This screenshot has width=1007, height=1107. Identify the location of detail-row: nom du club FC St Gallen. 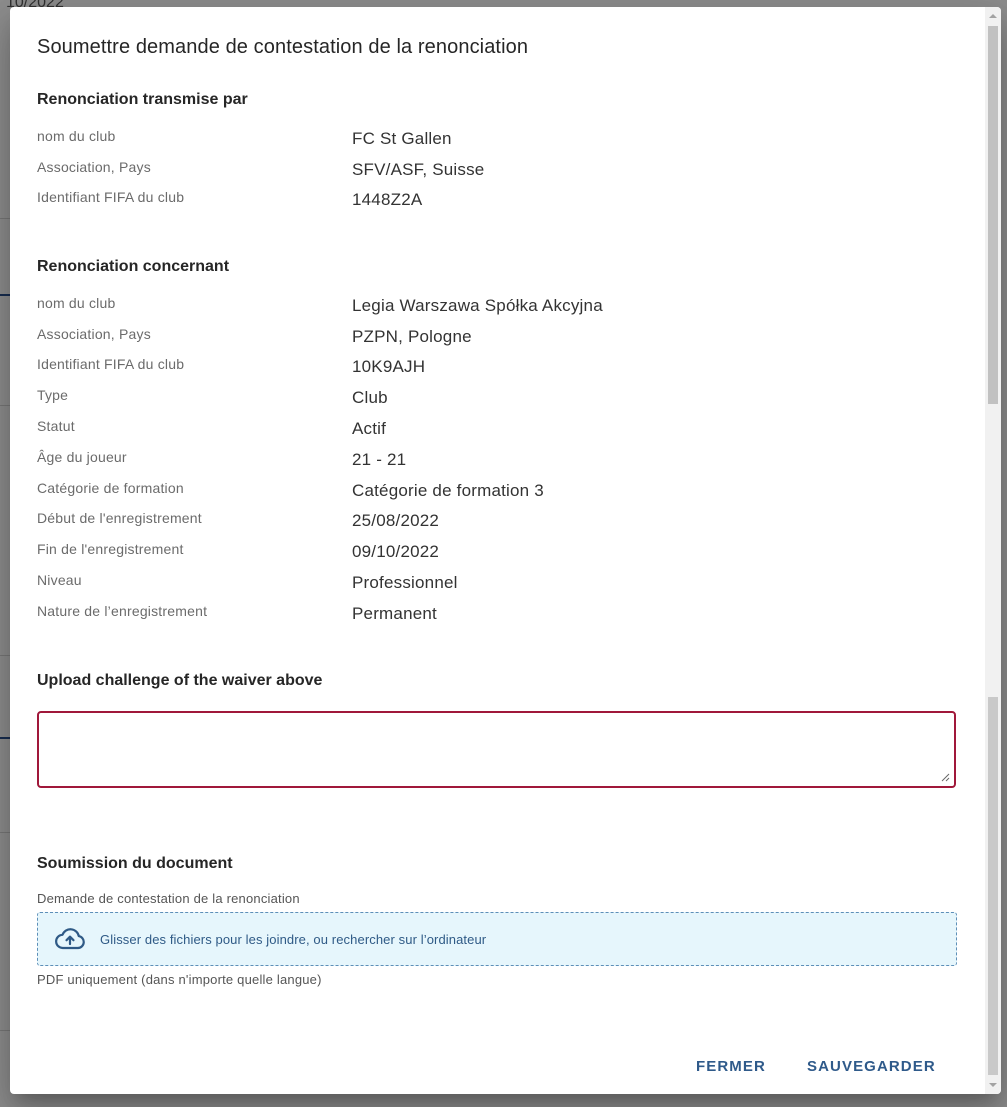
(497, 139).